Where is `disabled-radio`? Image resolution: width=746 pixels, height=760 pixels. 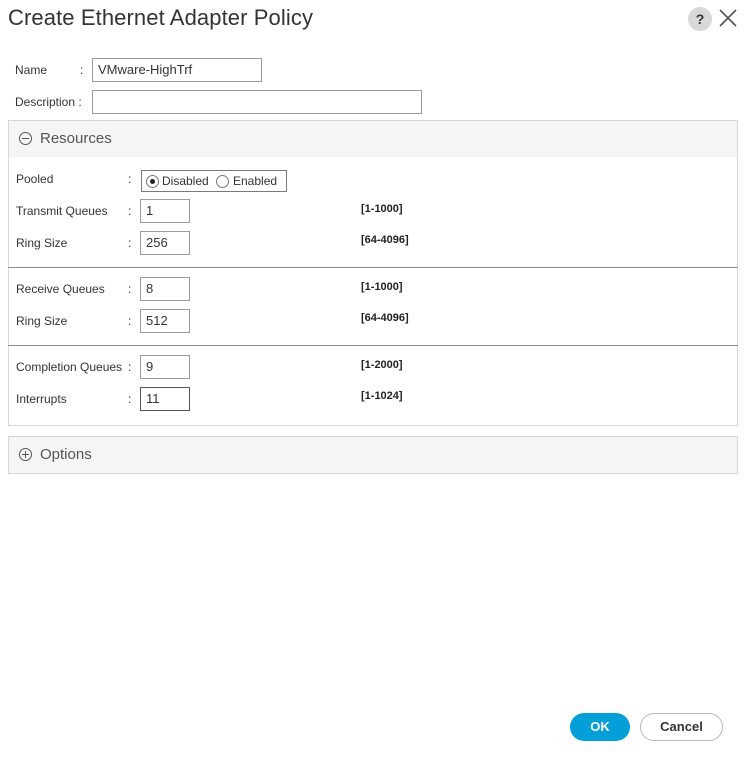
disabled-radio is located at coordinates (152, 181).